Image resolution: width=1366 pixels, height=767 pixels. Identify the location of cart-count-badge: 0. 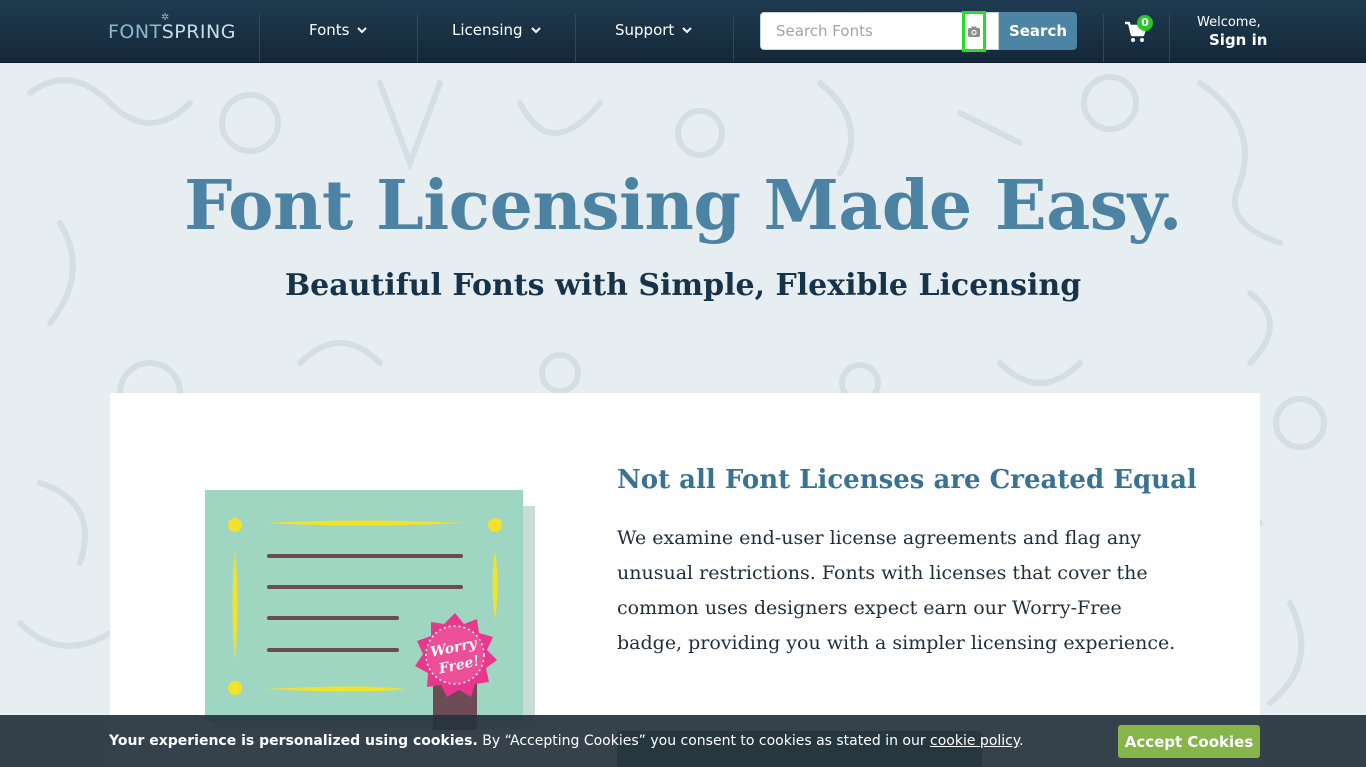
(1145, 23).